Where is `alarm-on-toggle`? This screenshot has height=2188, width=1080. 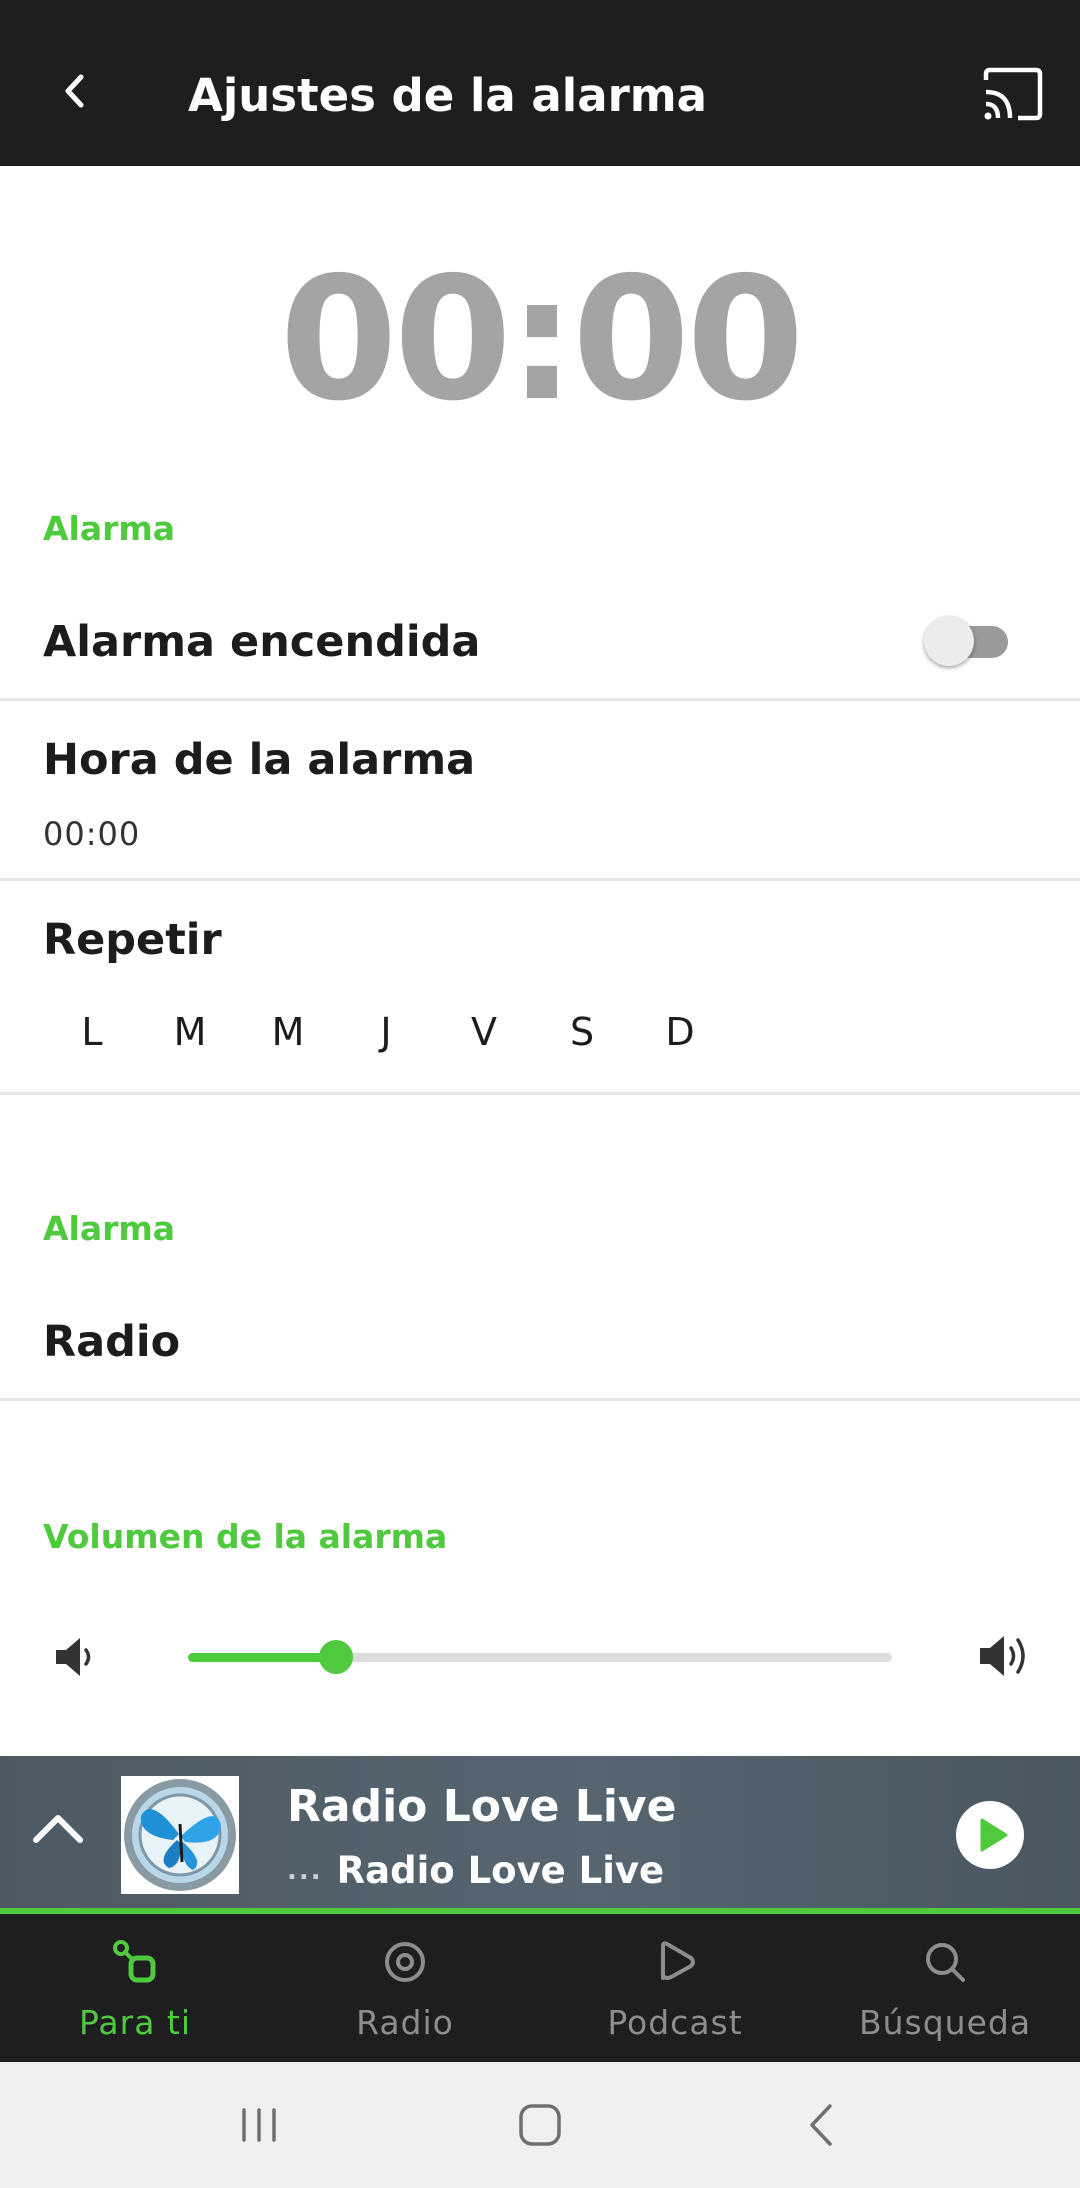
alarm-on-toggle is located at coordinates (967, 639).